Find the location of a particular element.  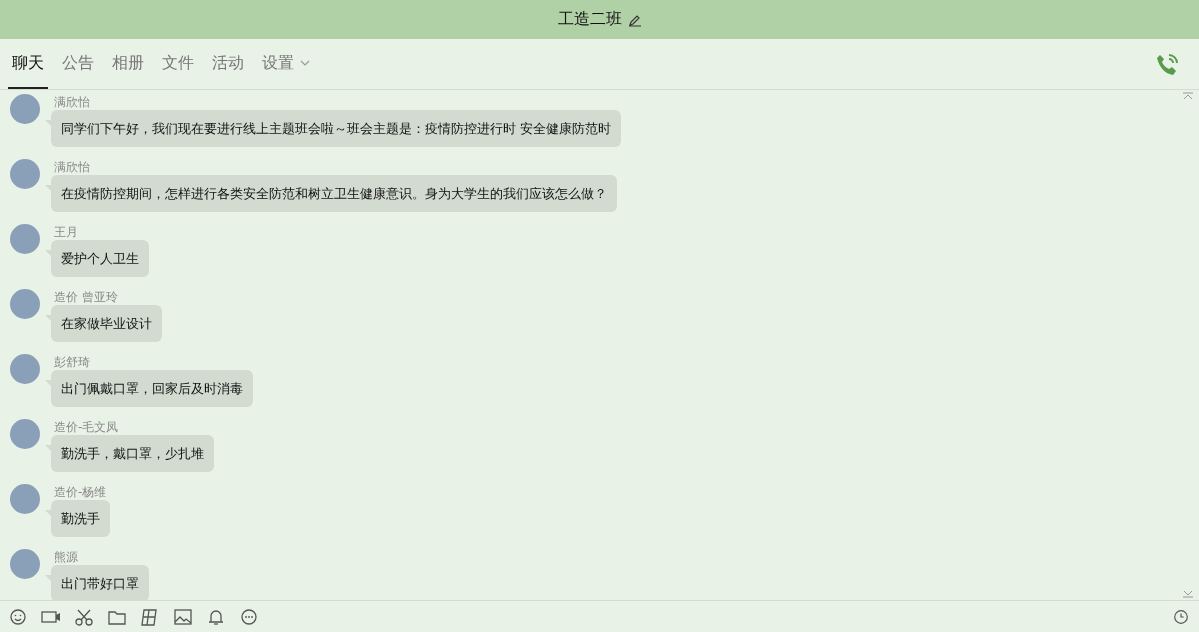

tab: 公告 is located at coordinates (78, 64).